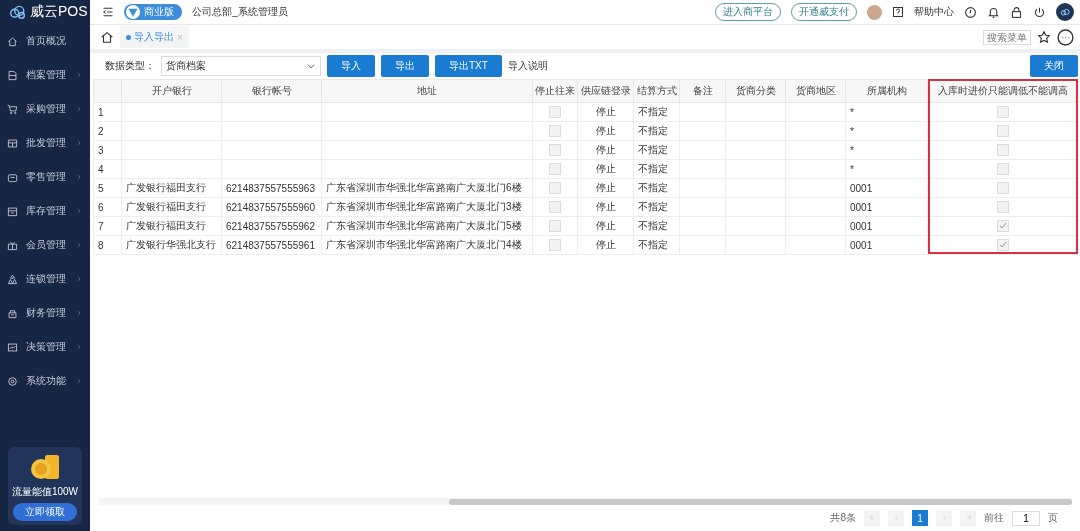  I want to click on sidebar-item: 库存管理, so click(45, 211).